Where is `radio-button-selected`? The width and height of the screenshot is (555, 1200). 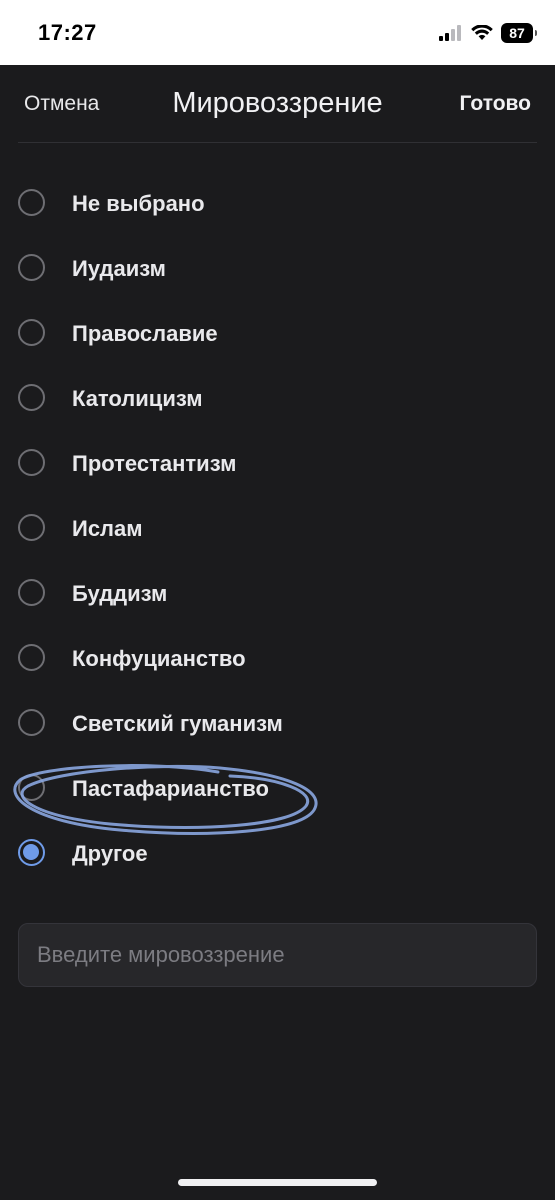
radio-button-selected is located at coordinates (31, 852).